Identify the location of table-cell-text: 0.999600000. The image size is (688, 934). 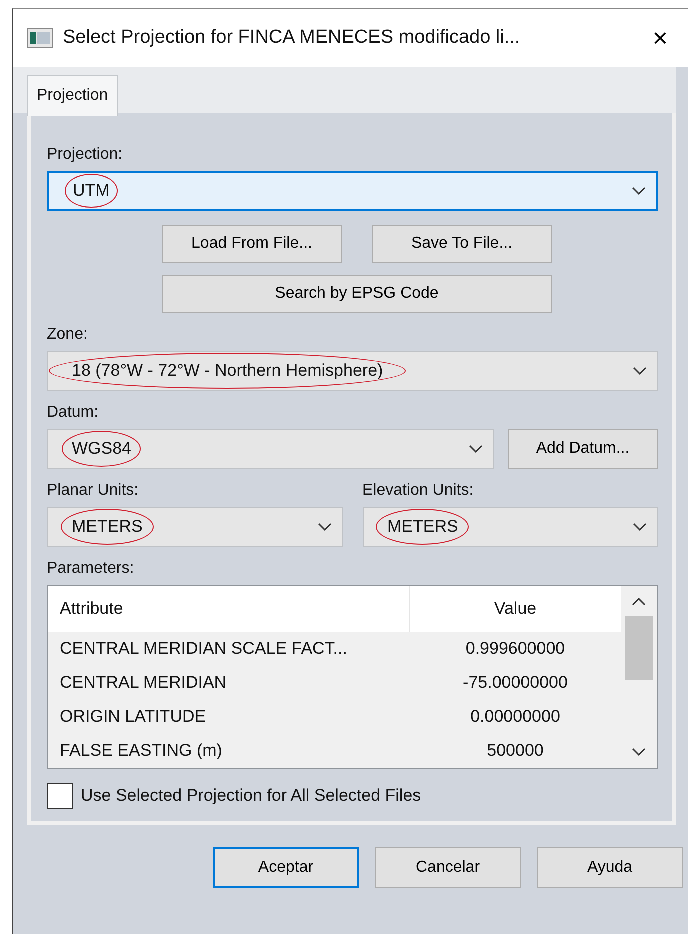
(515, 649).